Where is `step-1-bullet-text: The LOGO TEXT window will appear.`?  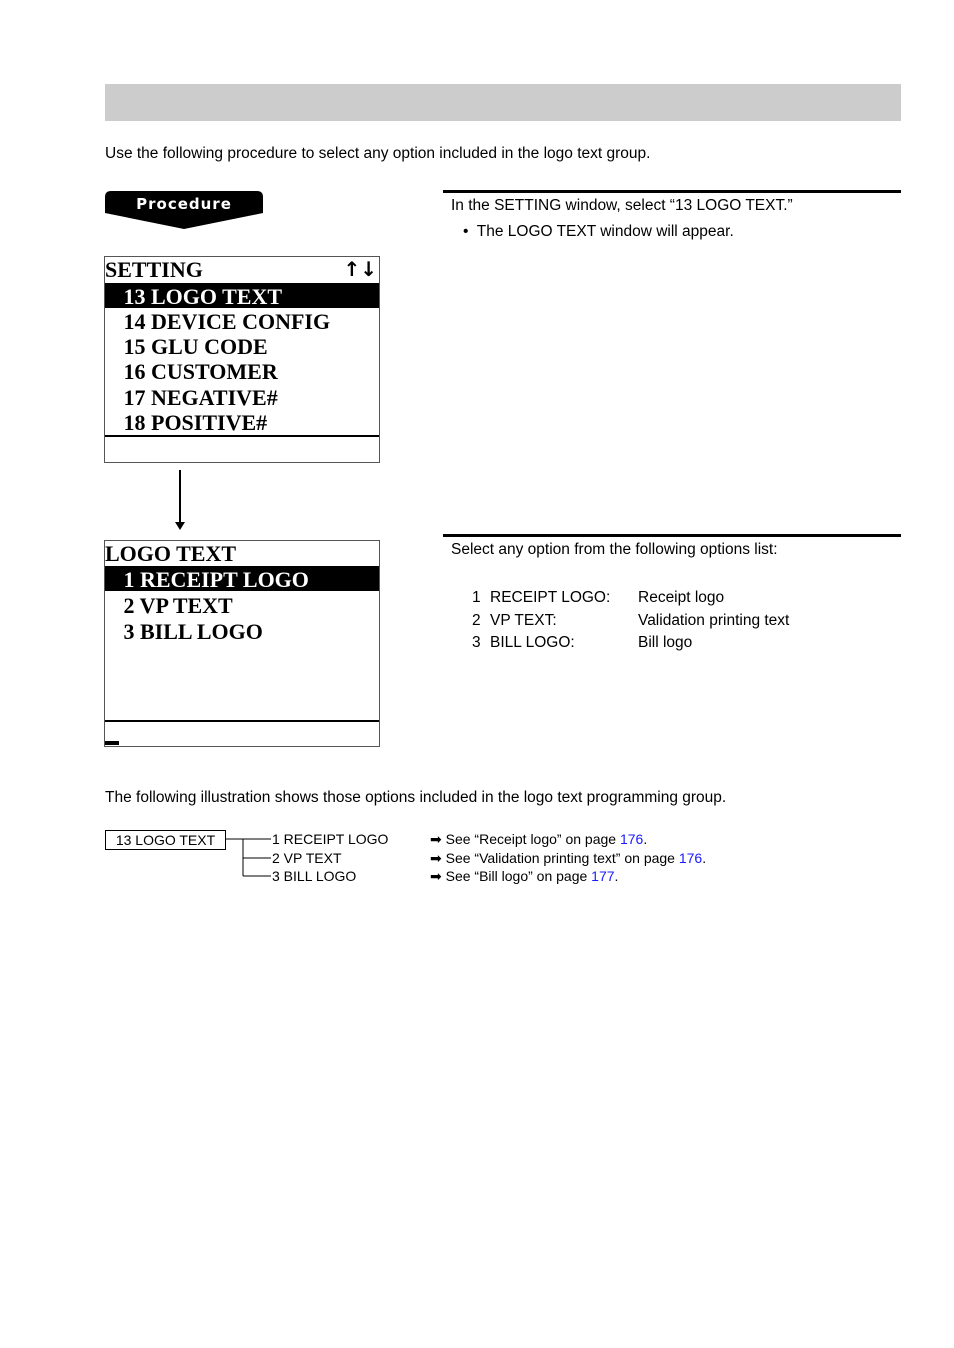 step-1-bullet-text: The LOGO TEXT window will appear. is located at coordinates (605, 231).